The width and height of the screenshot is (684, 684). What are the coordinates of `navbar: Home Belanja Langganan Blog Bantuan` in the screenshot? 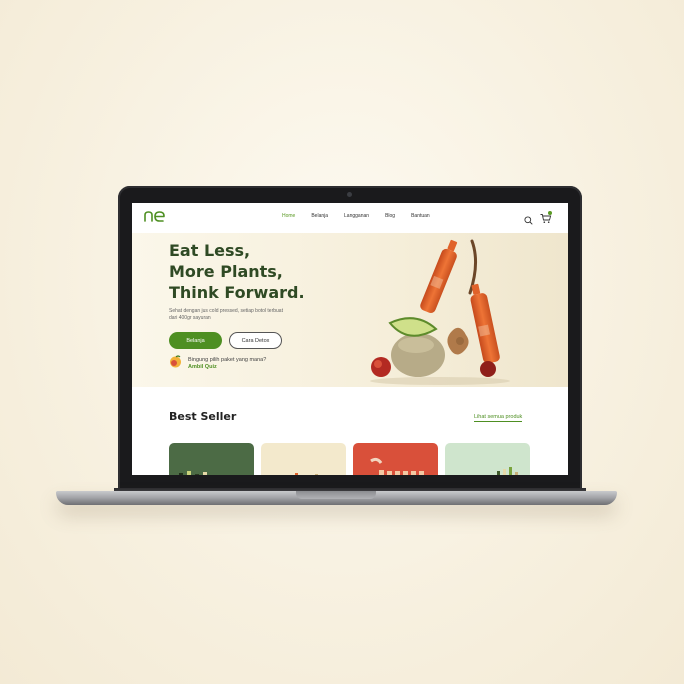 It's located at (350, 218).